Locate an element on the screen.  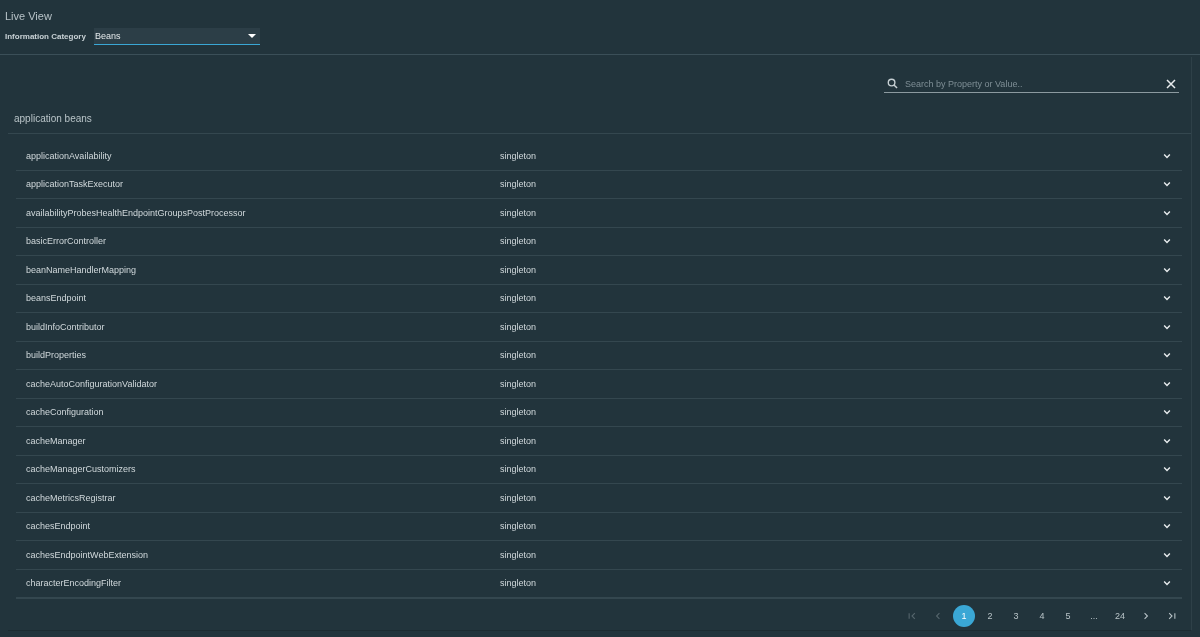
close-icon is located at coordinates (1171, 83).